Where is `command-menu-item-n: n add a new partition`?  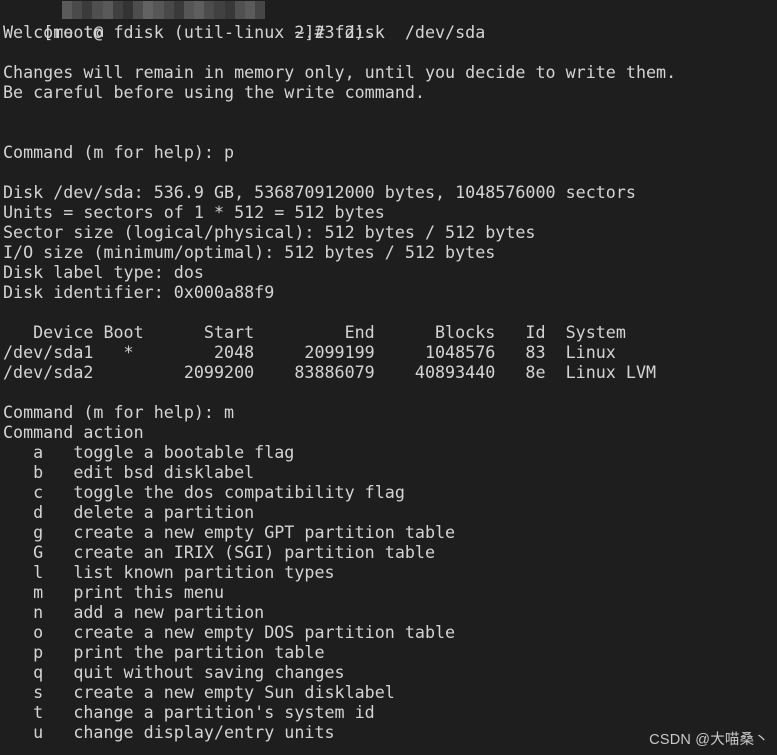 command-menu-item-n: n add a new partition is located at coordinates (134, 612).